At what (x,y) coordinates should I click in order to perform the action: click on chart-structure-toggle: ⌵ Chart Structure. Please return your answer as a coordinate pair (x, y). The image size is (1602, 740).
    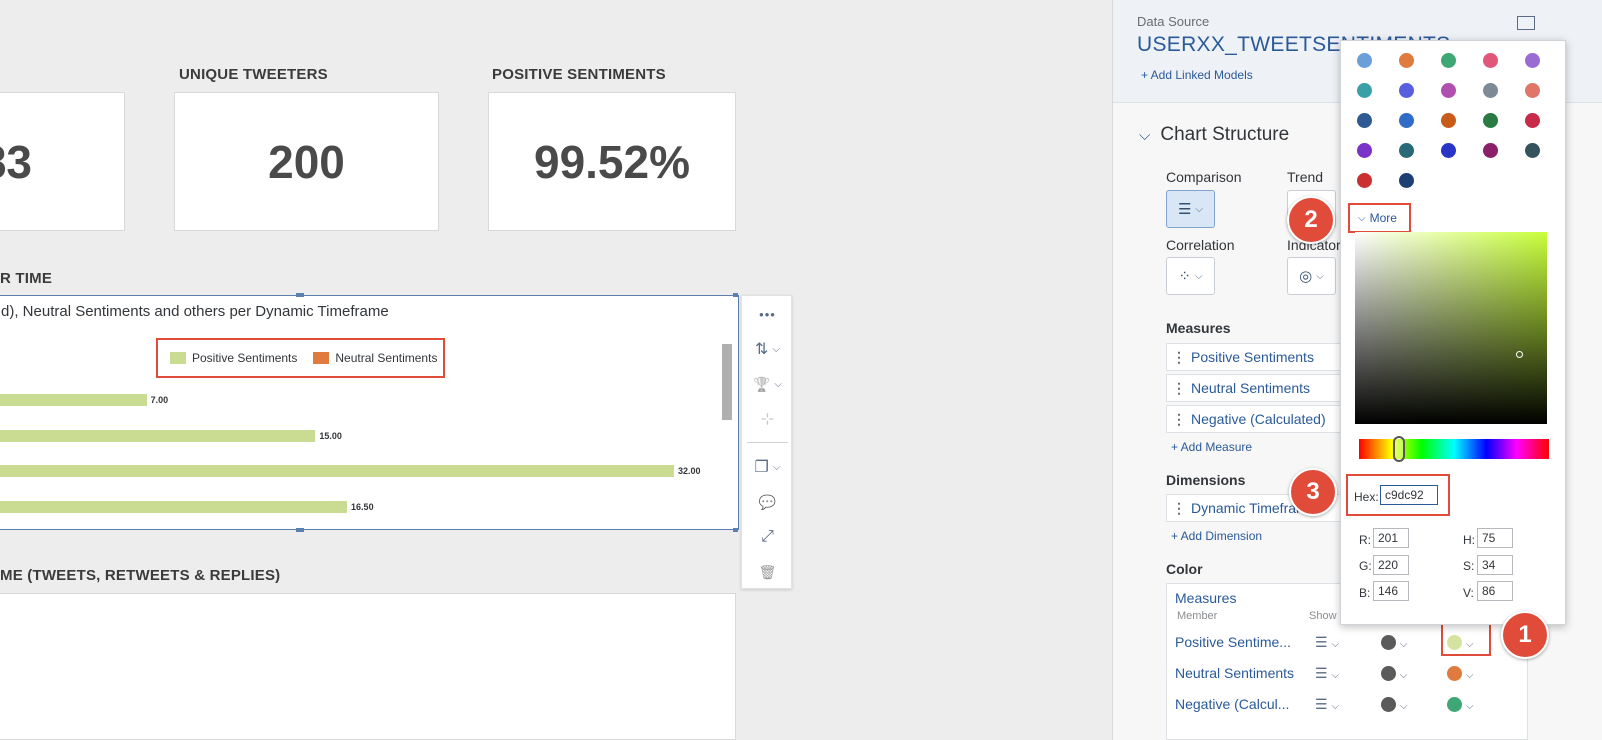
    Looking at the image, I should click on (1214, 135).